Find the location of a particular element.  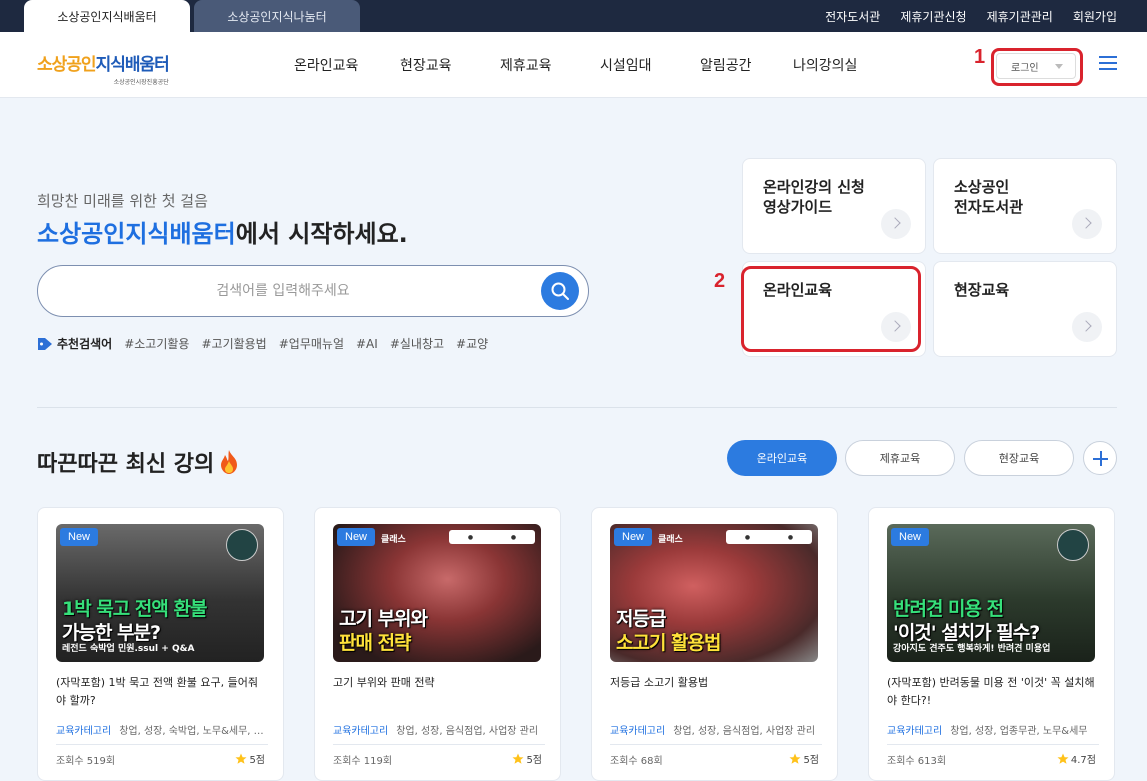

thumb-text: 반려견 미용 전 is located at coordinates (948, 609).